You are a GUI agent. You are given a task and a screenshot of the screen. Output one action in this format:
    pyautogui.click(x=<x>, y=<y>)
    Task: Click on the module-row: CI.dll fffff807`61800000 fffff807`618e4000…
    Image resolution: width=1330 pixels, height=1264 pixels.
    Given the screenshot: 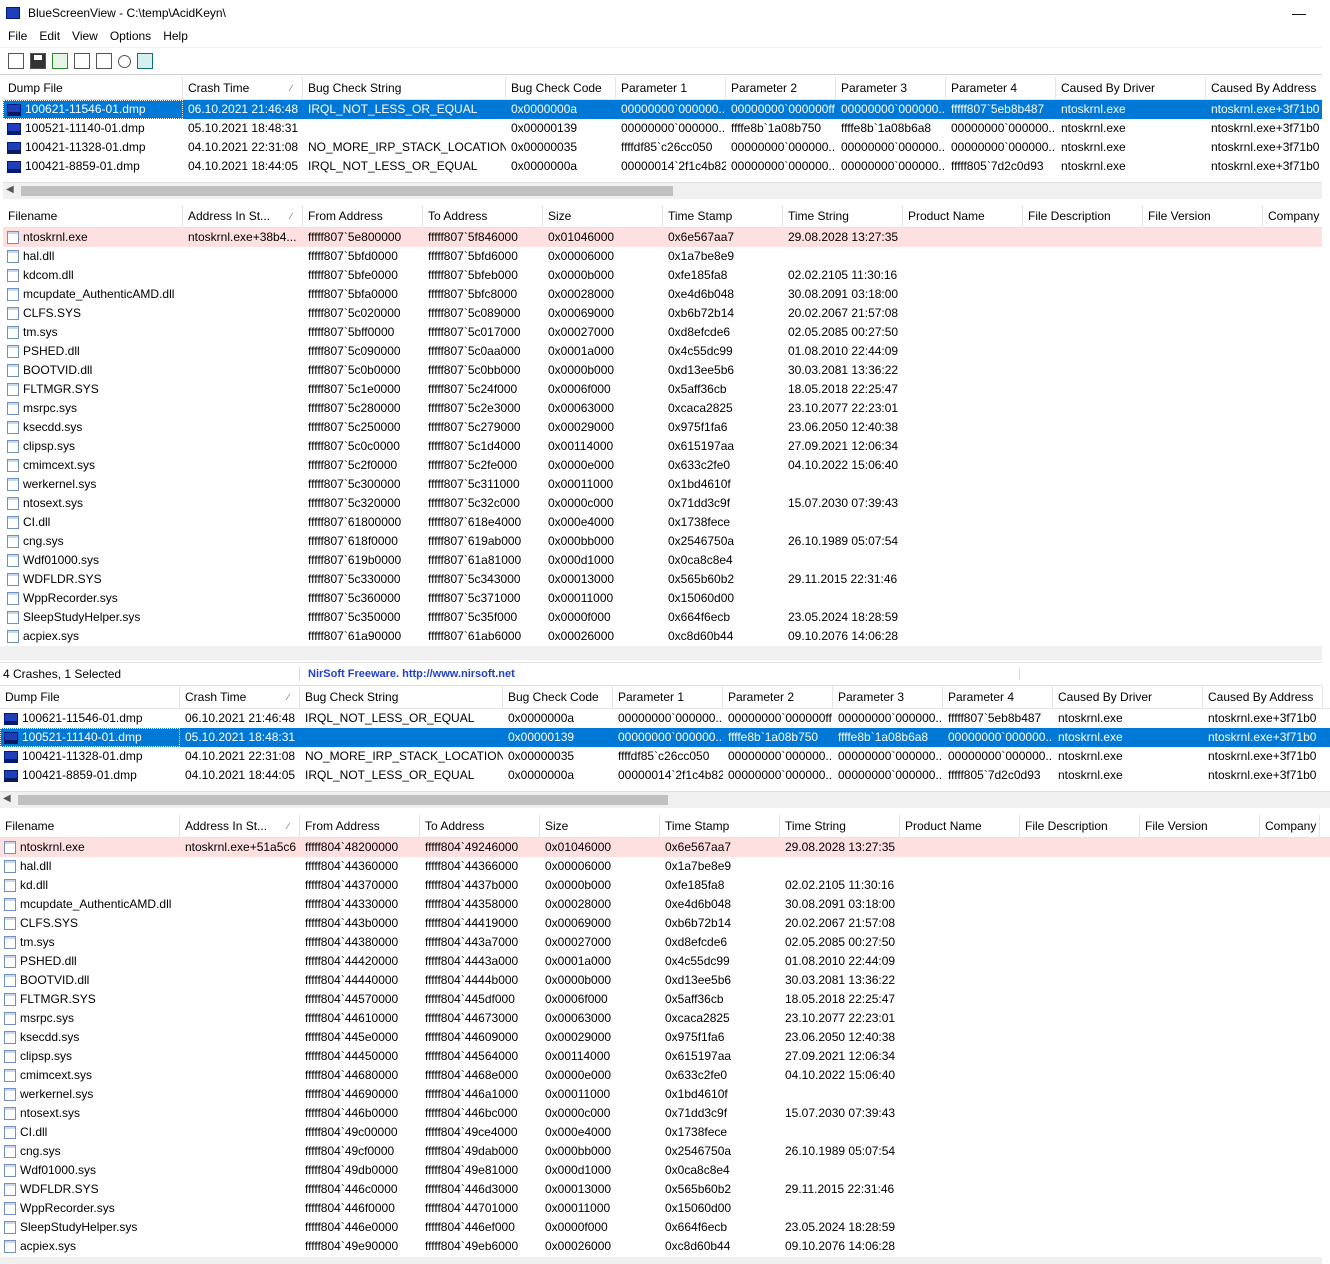 What is the action you would take?
    pyautogui.click(x=662, y=522)
    